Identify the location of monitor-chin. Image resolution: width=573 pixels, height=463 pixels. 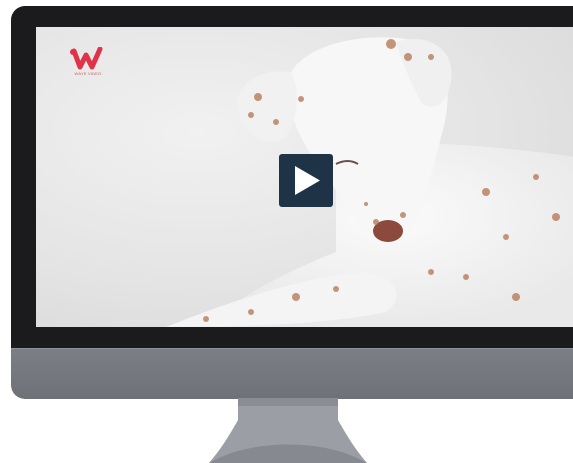
(292, 373).